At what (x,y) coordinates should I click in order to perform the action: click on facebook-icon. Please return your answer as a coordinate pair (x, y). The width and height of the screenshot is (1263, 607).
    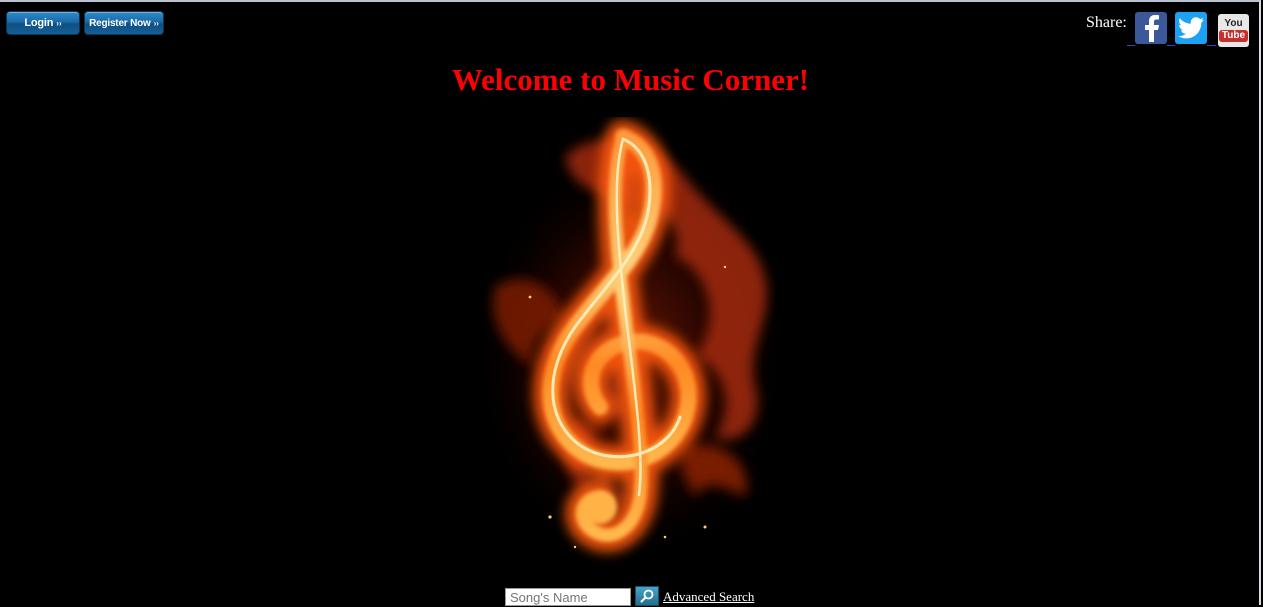
    Looking at the image, I should click on (1151, 28).